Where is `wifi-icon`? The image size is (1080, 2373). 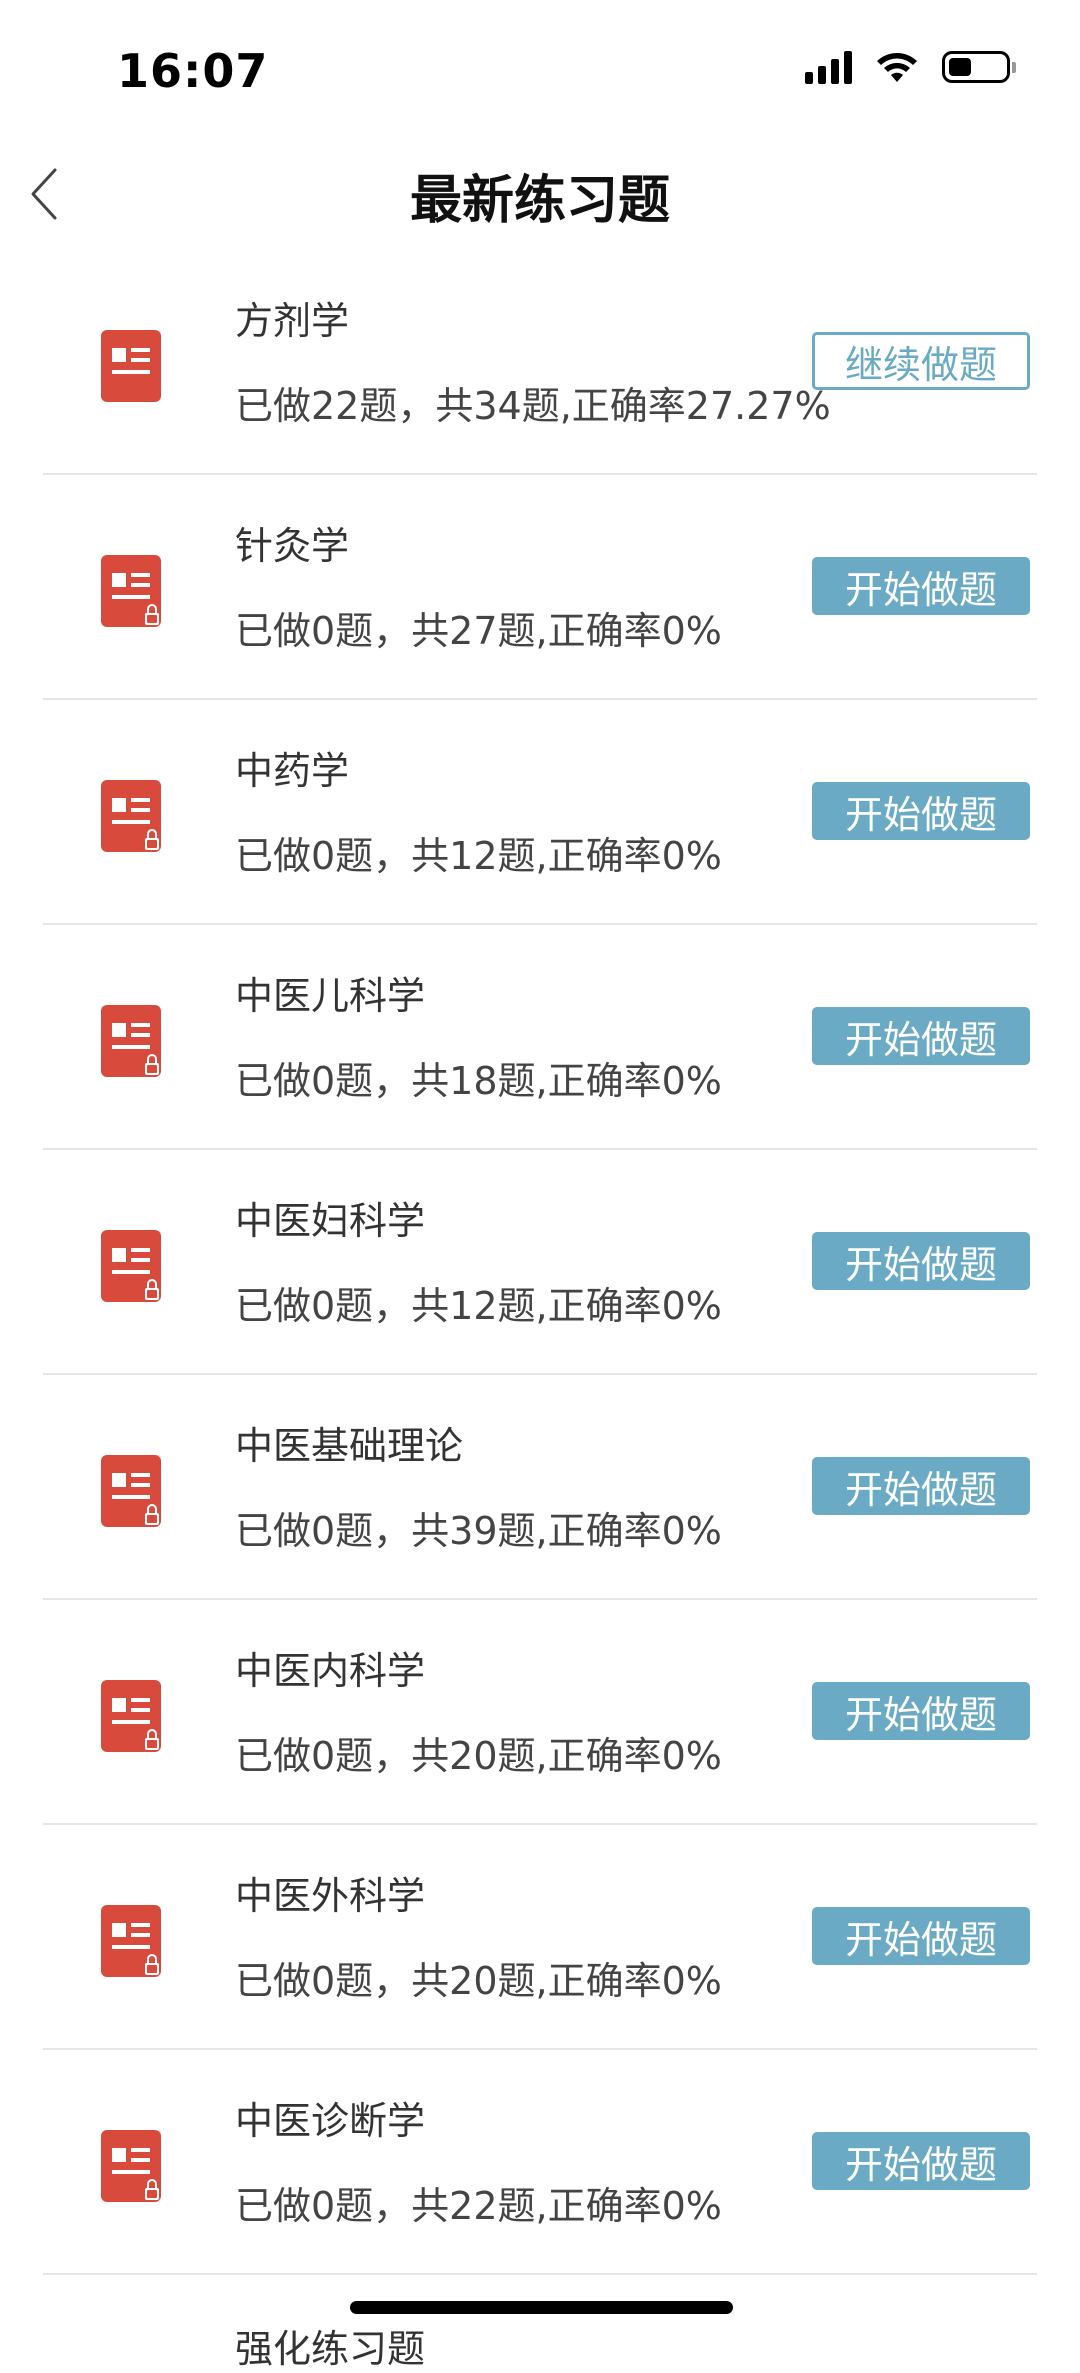 wifi-icon is located at coordinates (897, 67).